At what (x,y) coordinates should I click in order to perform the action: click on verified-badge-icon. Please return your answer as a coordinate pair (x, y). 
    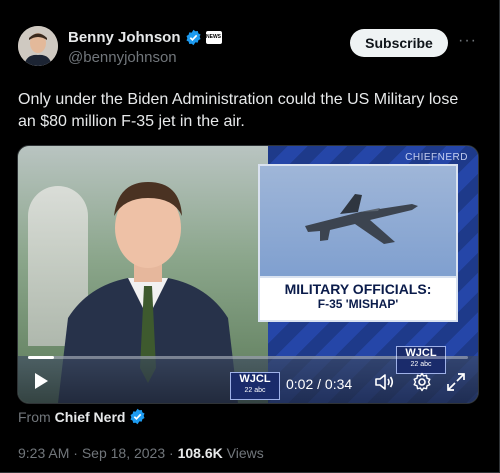
    Looking at the image, I should click on (193, 37).